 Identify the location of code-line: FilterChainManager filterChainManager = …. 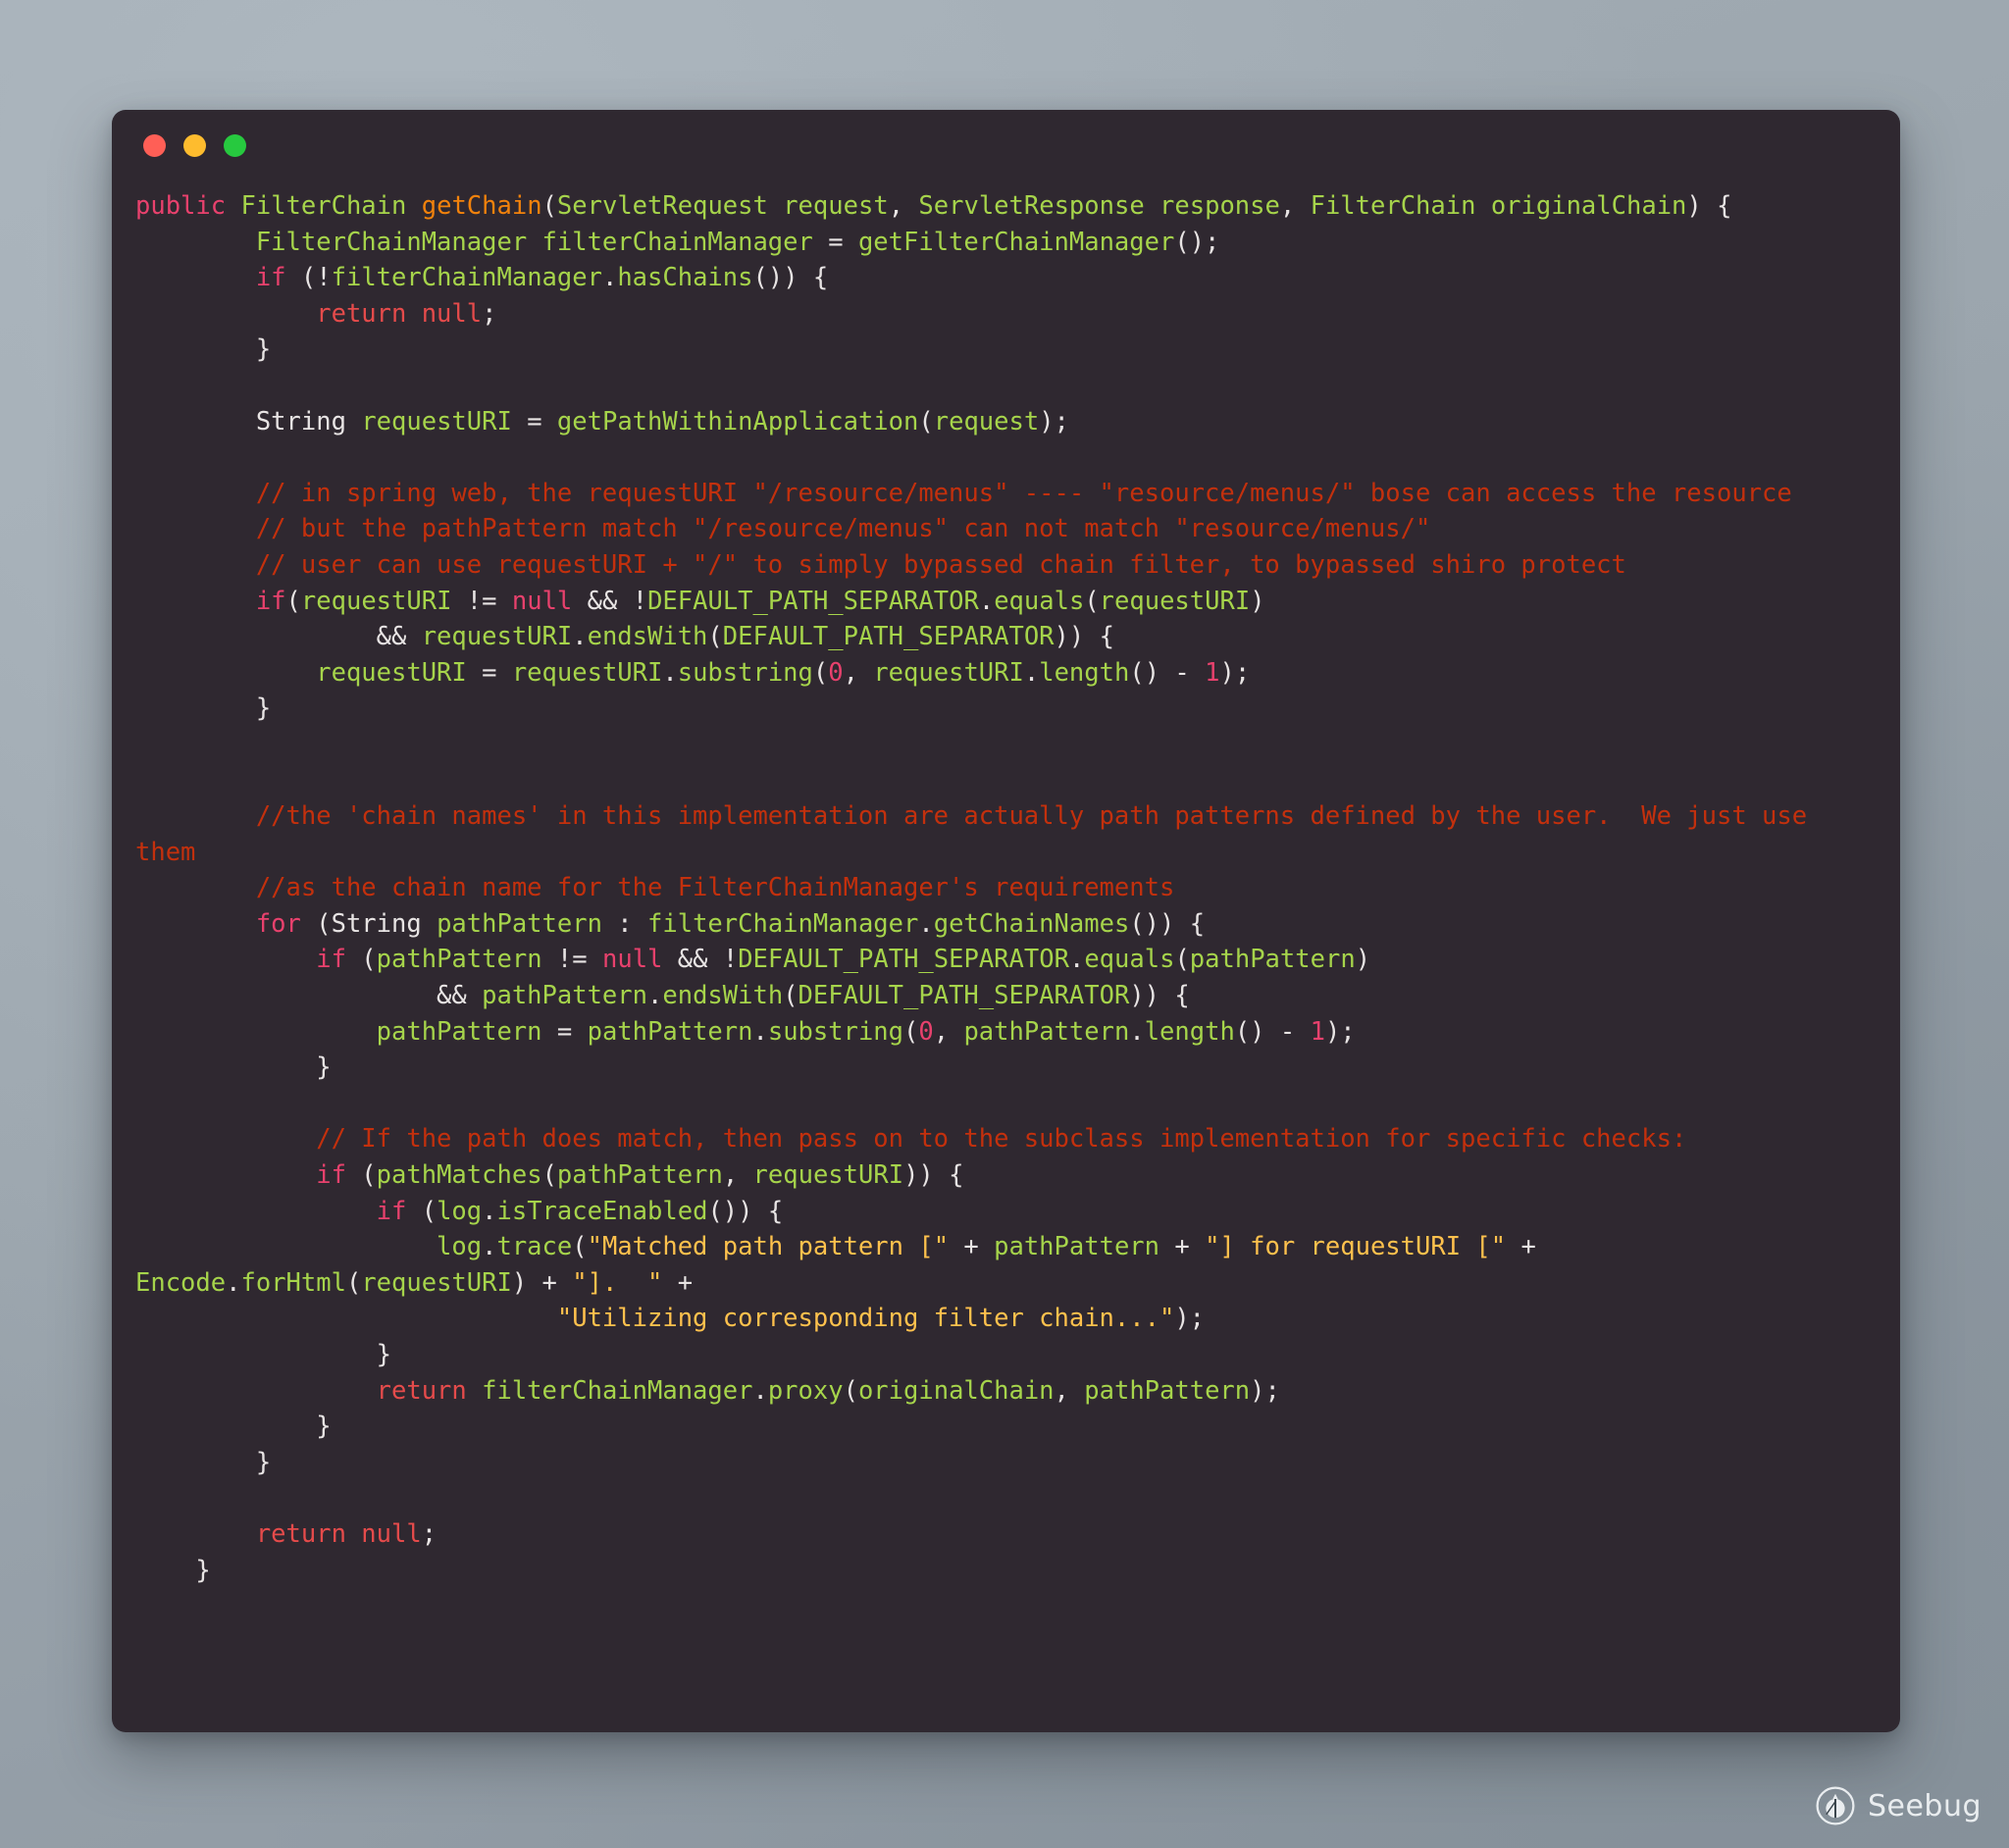
(677, 242).